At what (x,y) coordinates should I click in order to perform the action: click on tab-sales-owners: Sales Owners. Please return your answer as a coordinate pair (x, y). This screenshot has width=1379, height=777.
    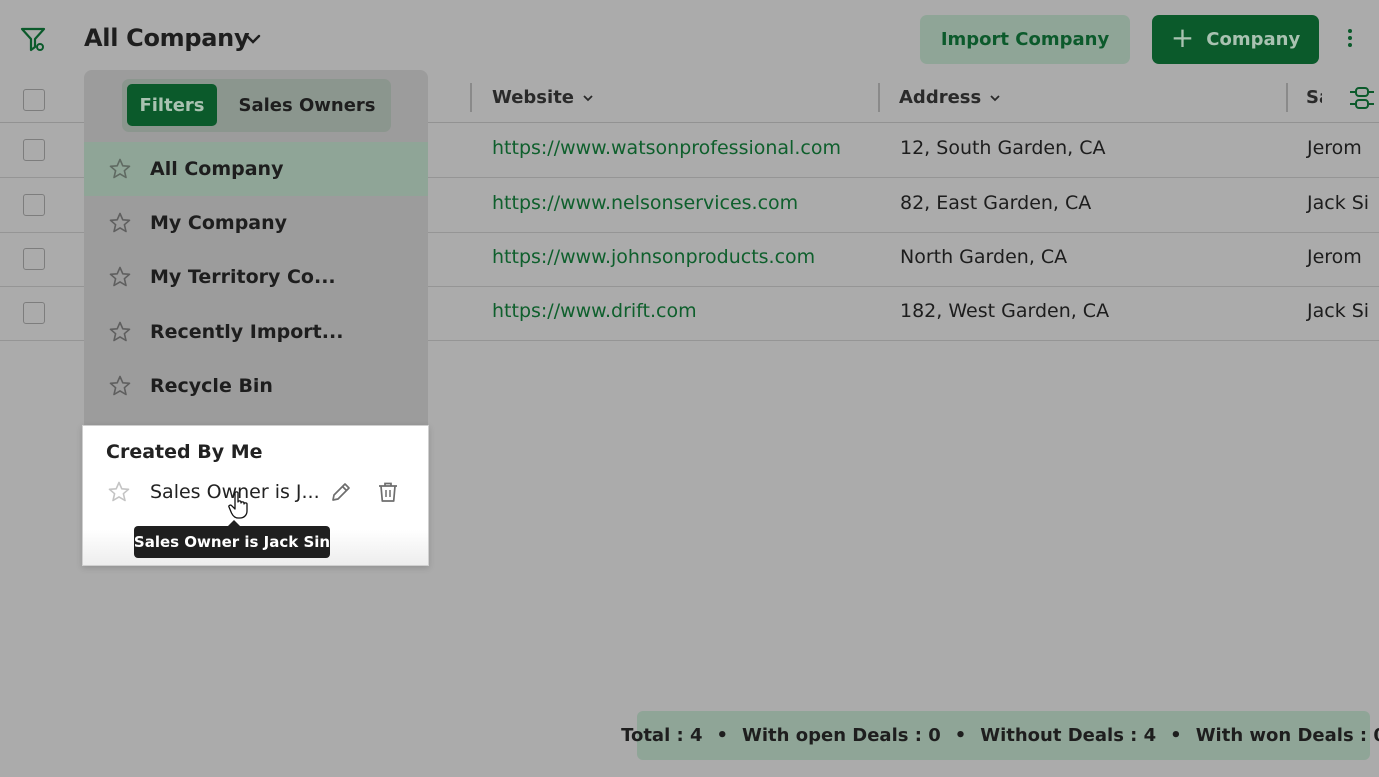
    Looking at the image, I should click on (307, 105).